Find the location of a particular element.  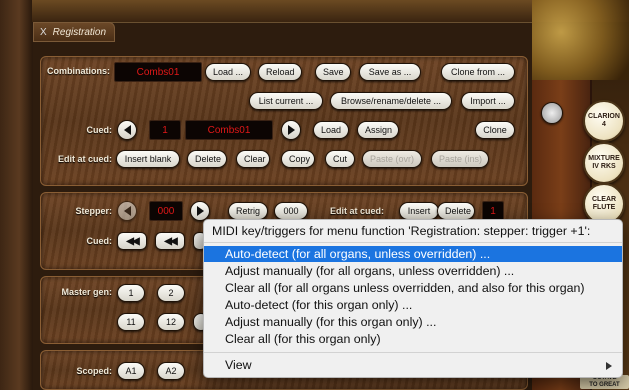

stepper-number-button: 000 is located at coordinates (291, 211).